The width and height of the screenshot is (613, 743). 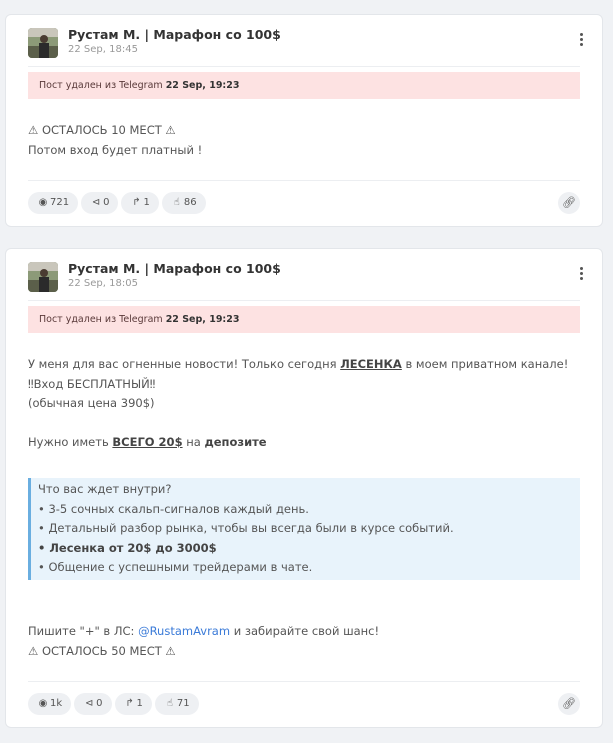 I want to click on post-line: ⚠ ОСТАЛОСЬ 50 МЕСТ ⚠, so click(x=102, y=650).